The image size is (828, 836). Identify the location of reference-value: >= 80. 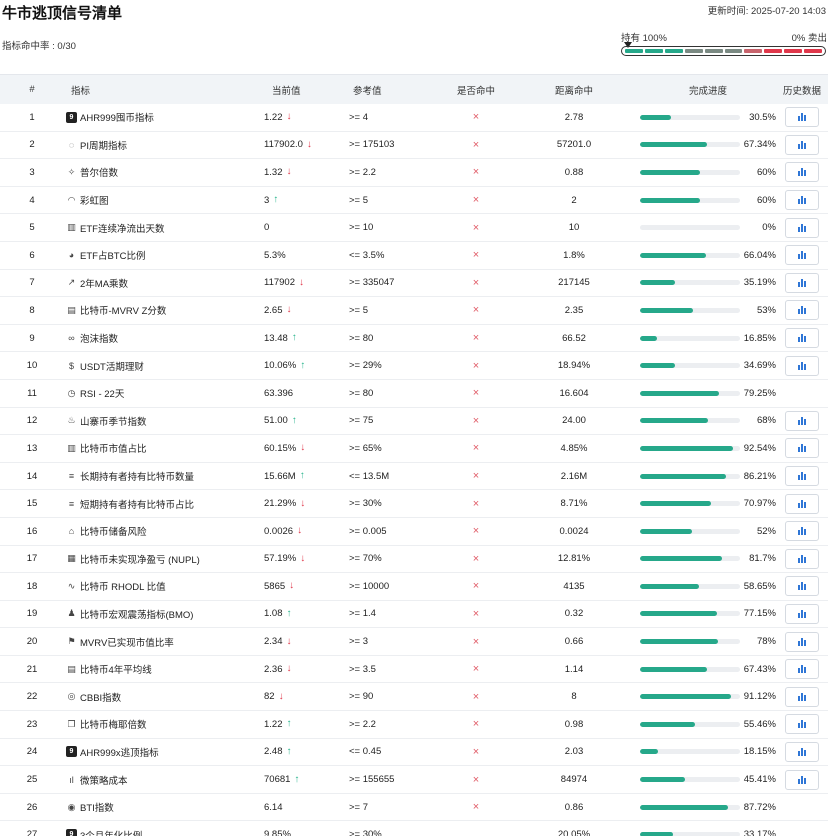
(361, 338).